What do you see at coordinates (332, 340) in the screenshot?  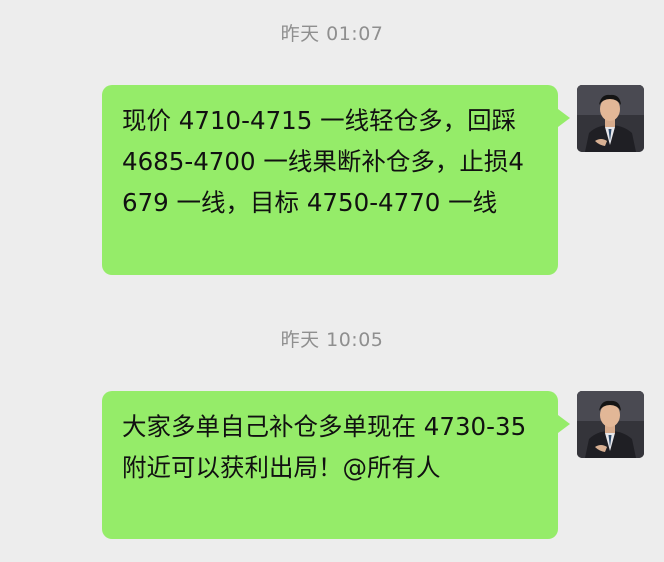 I see `message-timestamp: 昨天 10:05` at bounding box center [332, 340].